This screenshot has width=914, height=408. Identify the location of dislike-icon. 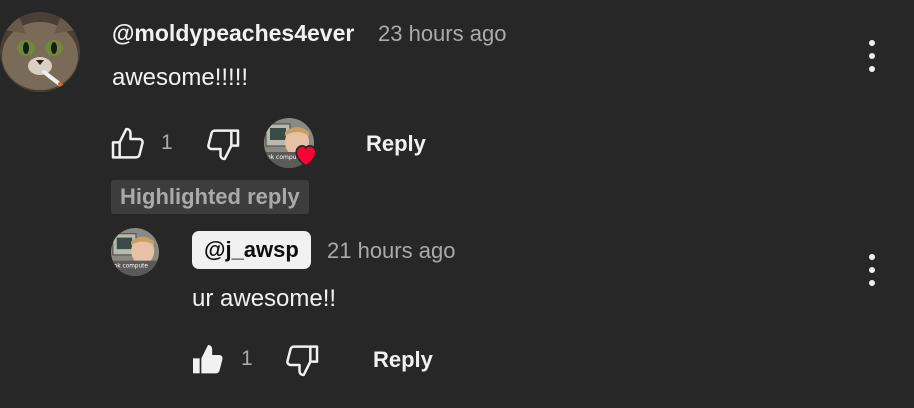
(223, 146).